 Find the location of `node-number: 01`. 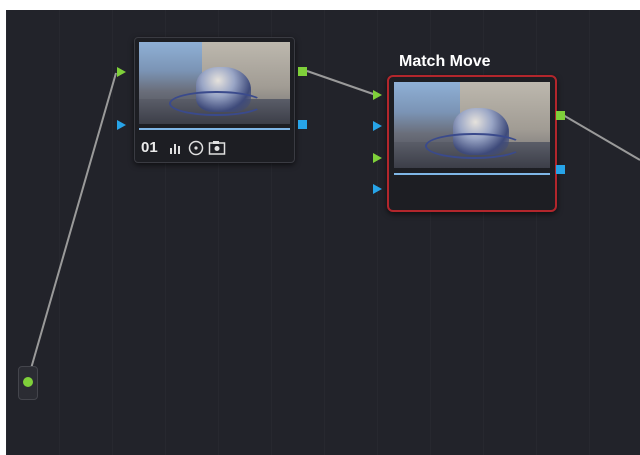

node-number: 01 is located at coordinates (149, 147).